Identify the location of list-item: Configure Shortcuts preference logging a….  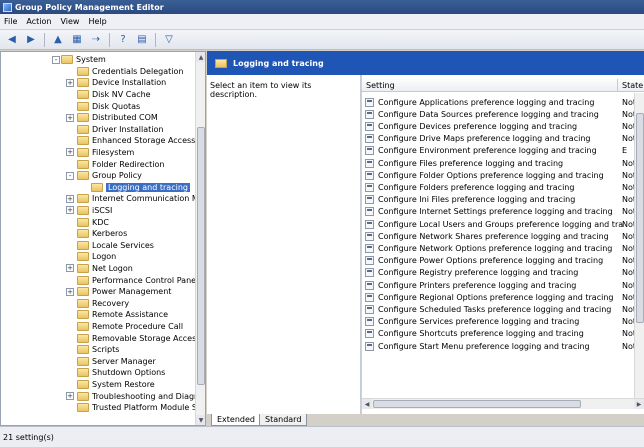
(503, 334).